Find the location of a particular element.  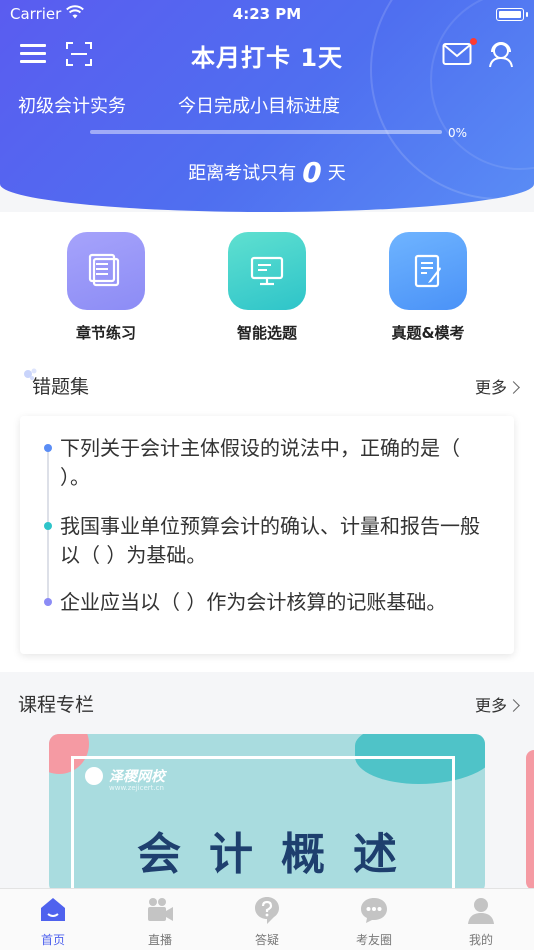

status-bar: Carrier 4:23 PM is located at coordinates (267, 15).